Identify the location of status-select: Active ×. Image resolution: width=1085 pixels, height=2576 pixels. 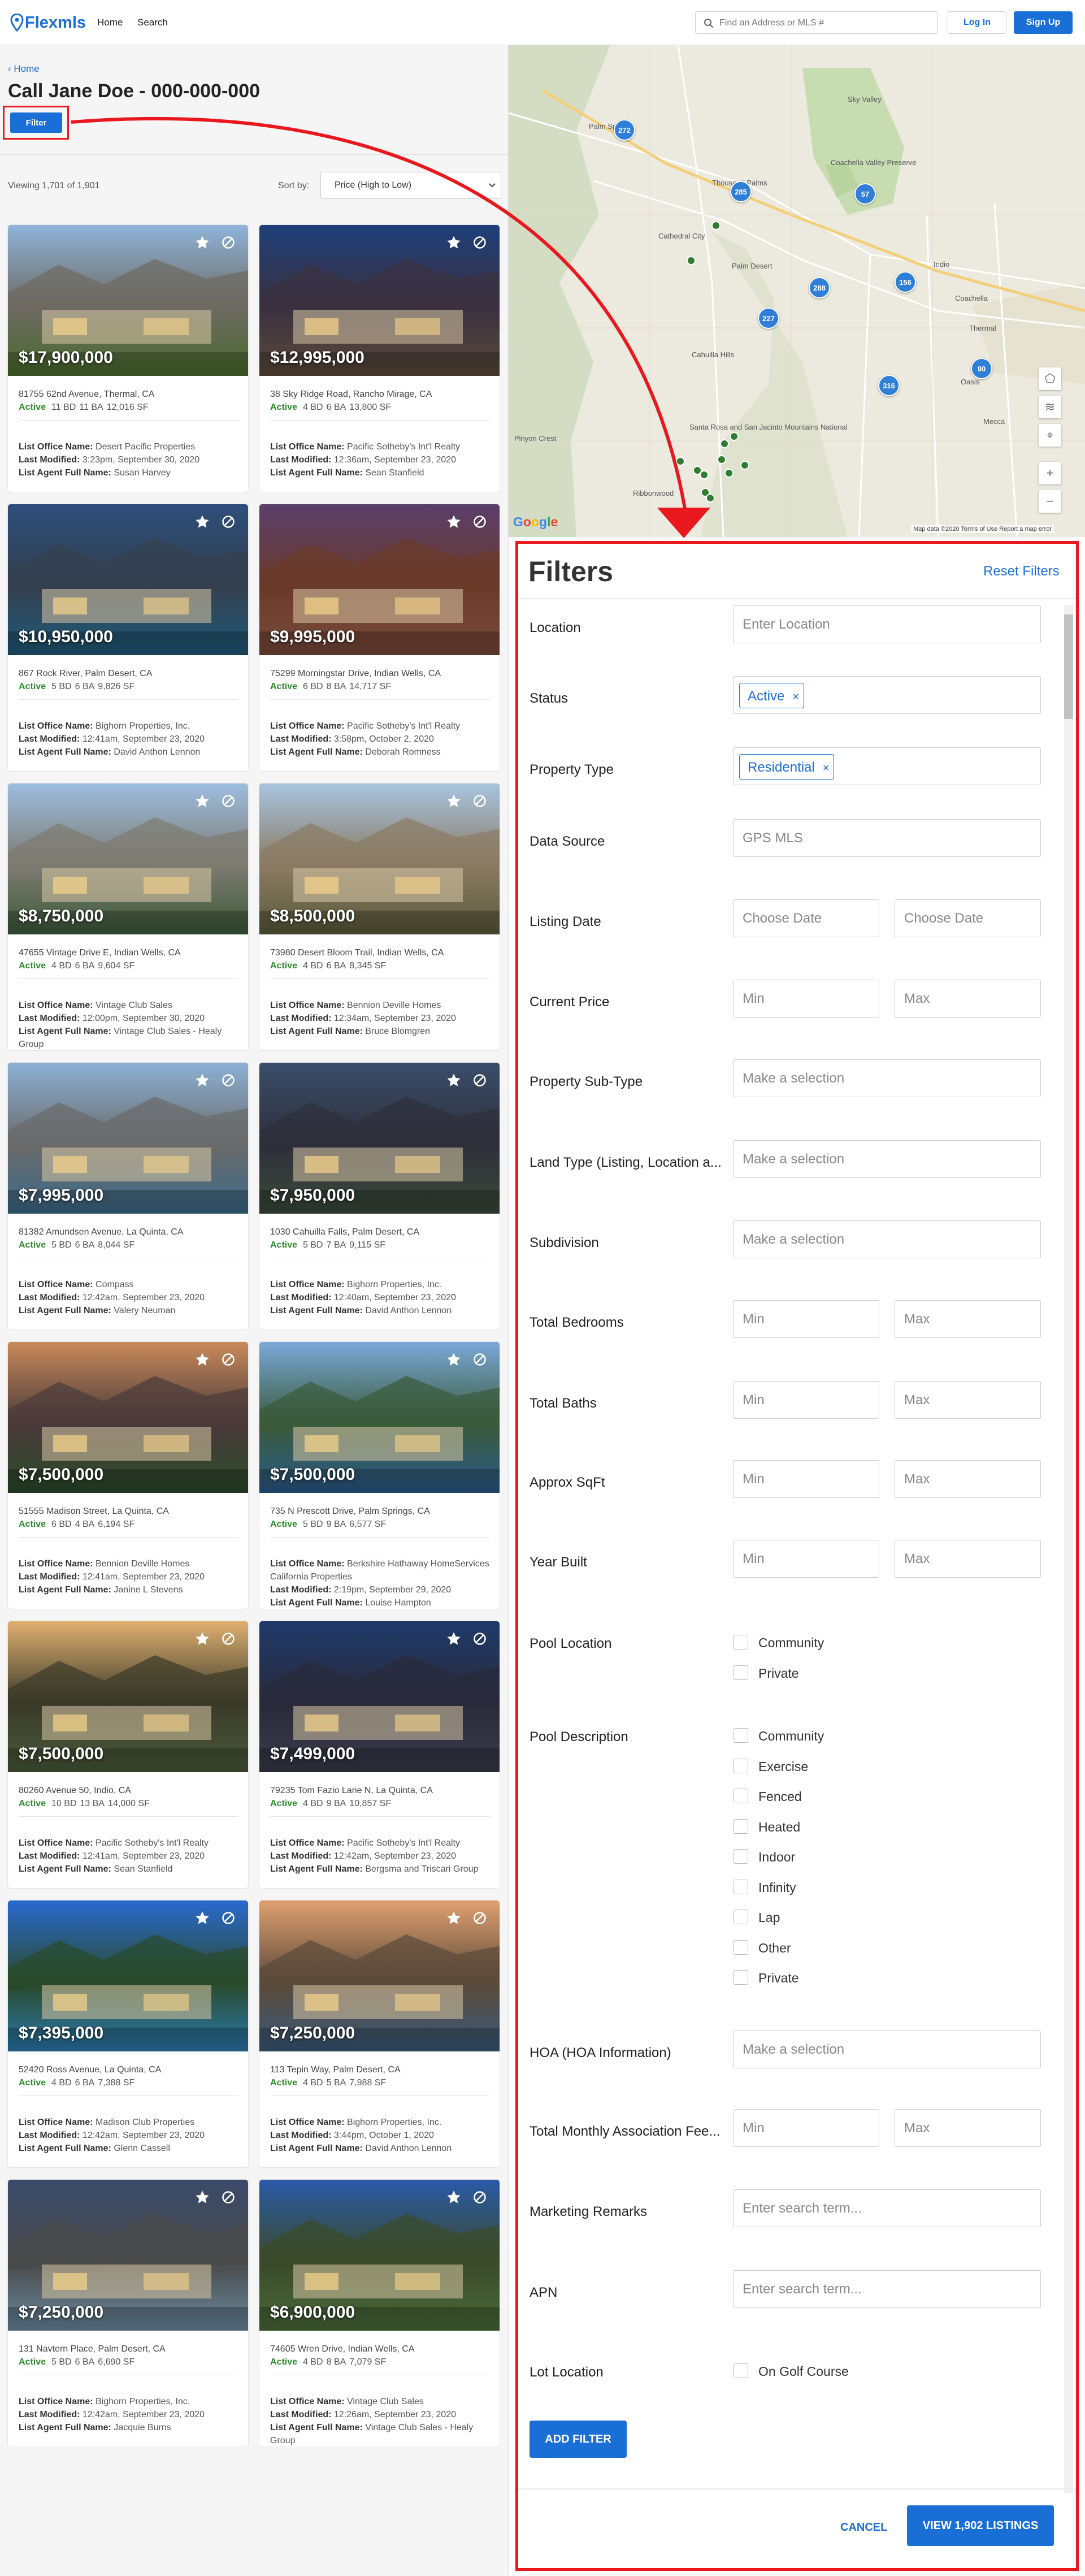
(887, 695).